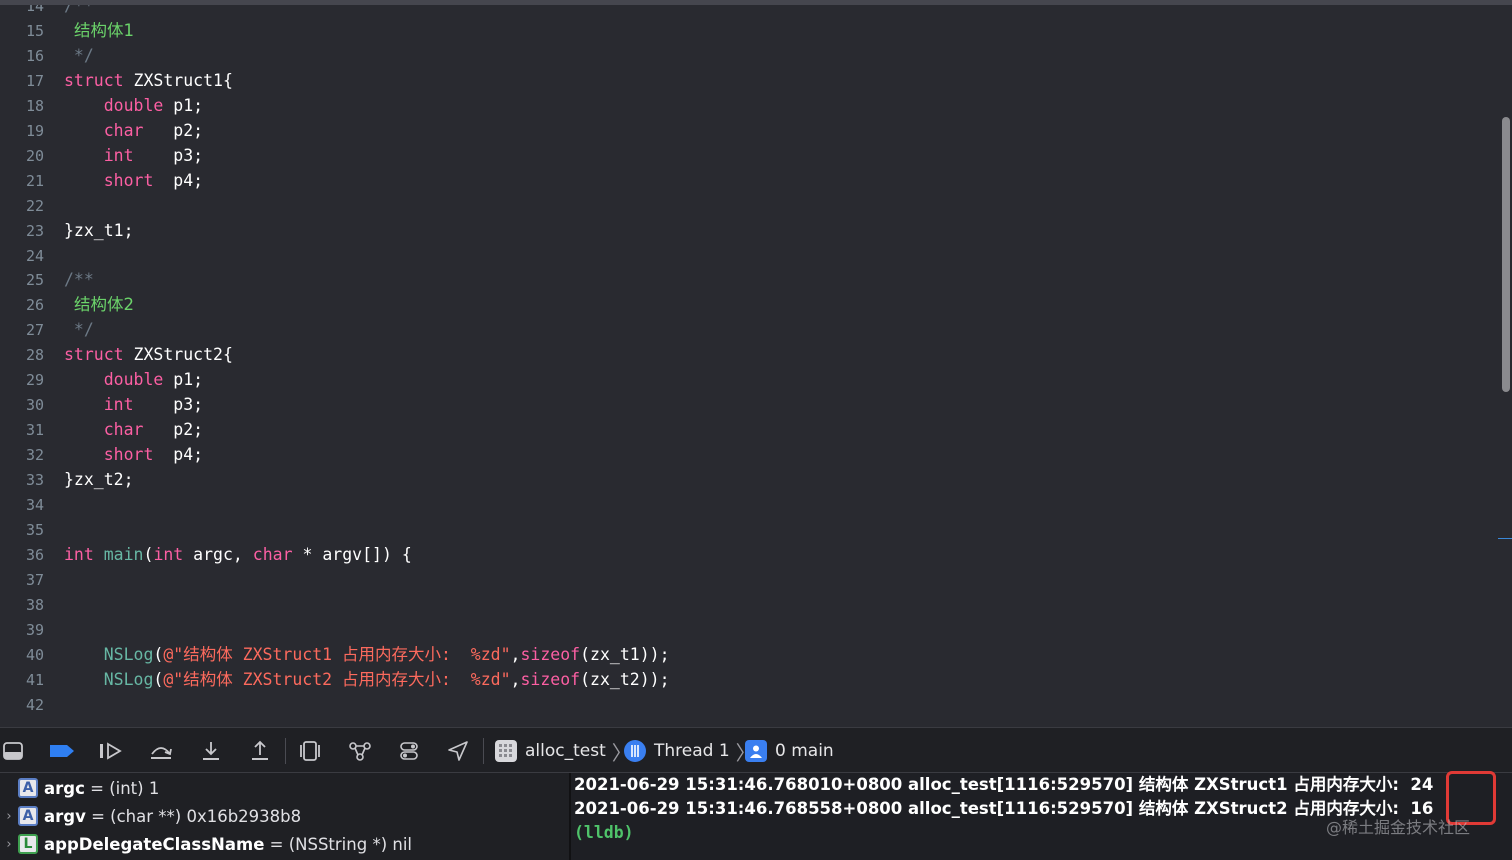 This screenshot has width=1512, height=860. Describe the element at coordinates (635, 751) in the screenshot. I see `thread-icon` at that location.